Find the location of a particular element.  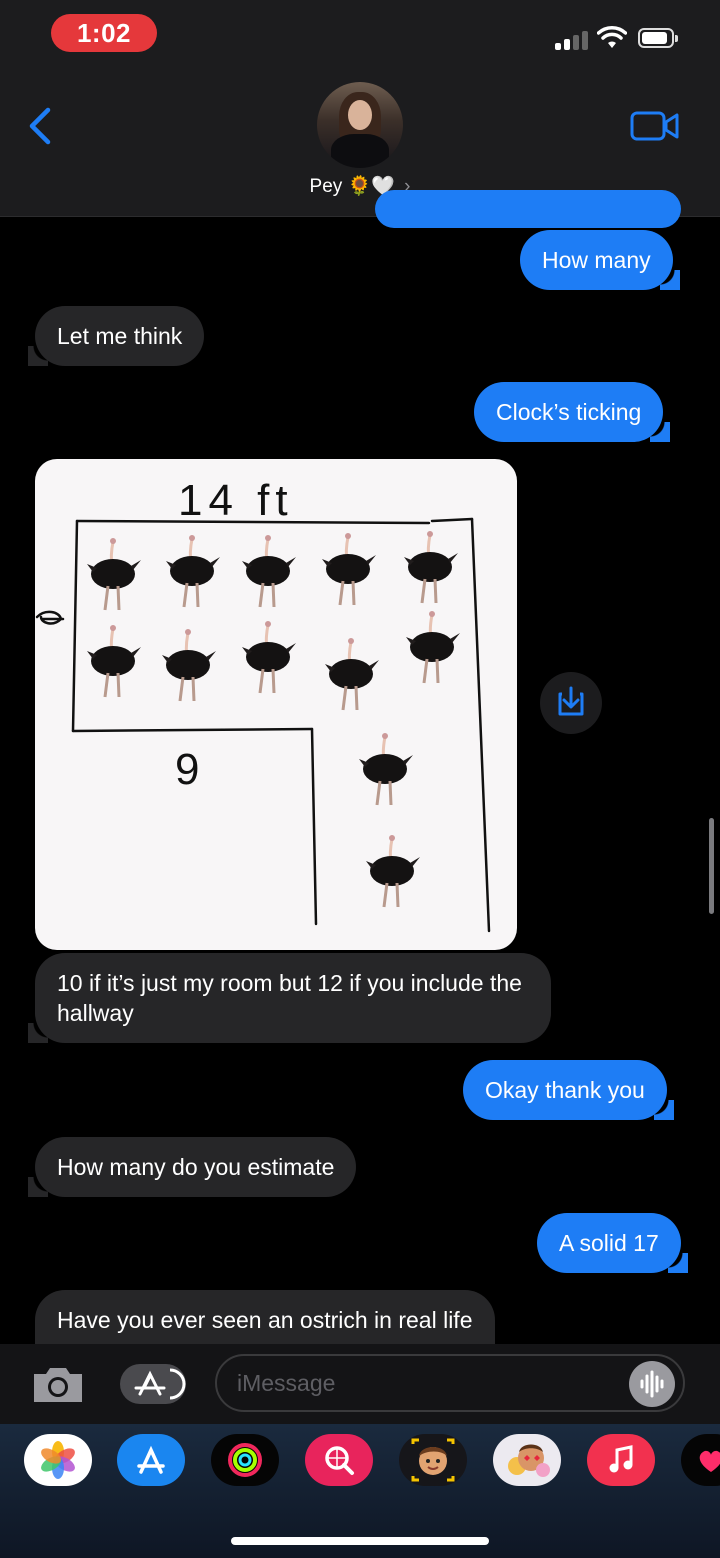

ostrich-figures is located at coordinates (273, 719).